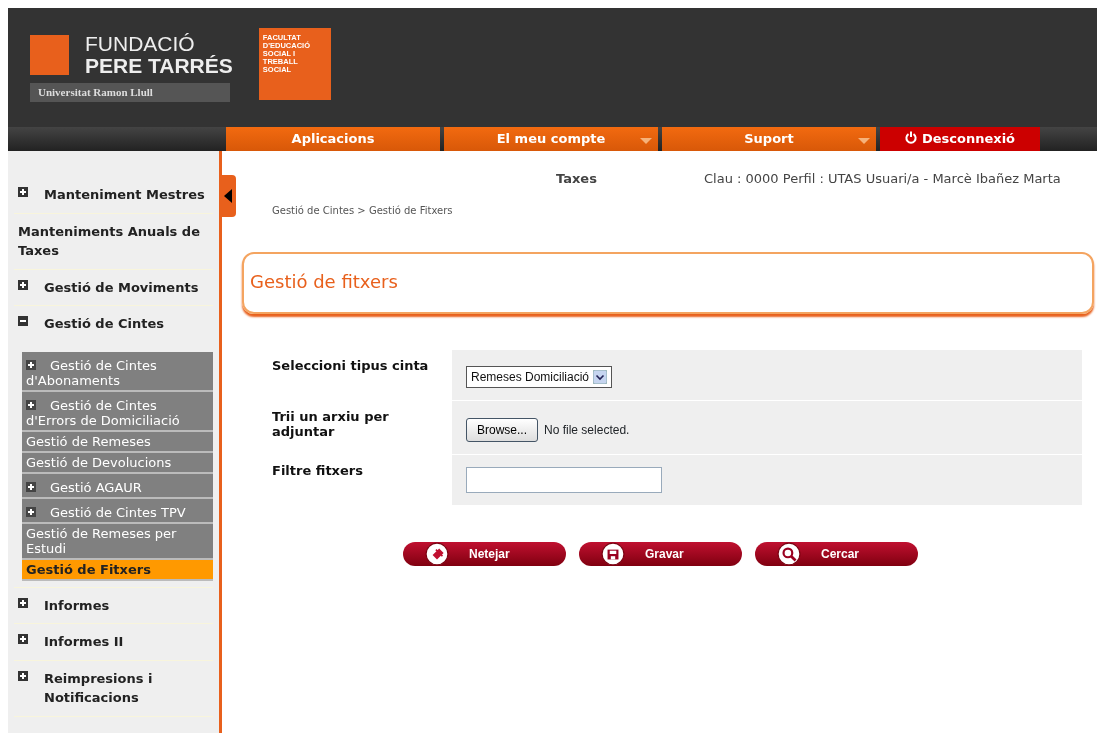  What do you see at coordinates (140, 44) in the screenshot?
I see `logo-text: FUNDACIÓ` at bounding box center [140, 44].